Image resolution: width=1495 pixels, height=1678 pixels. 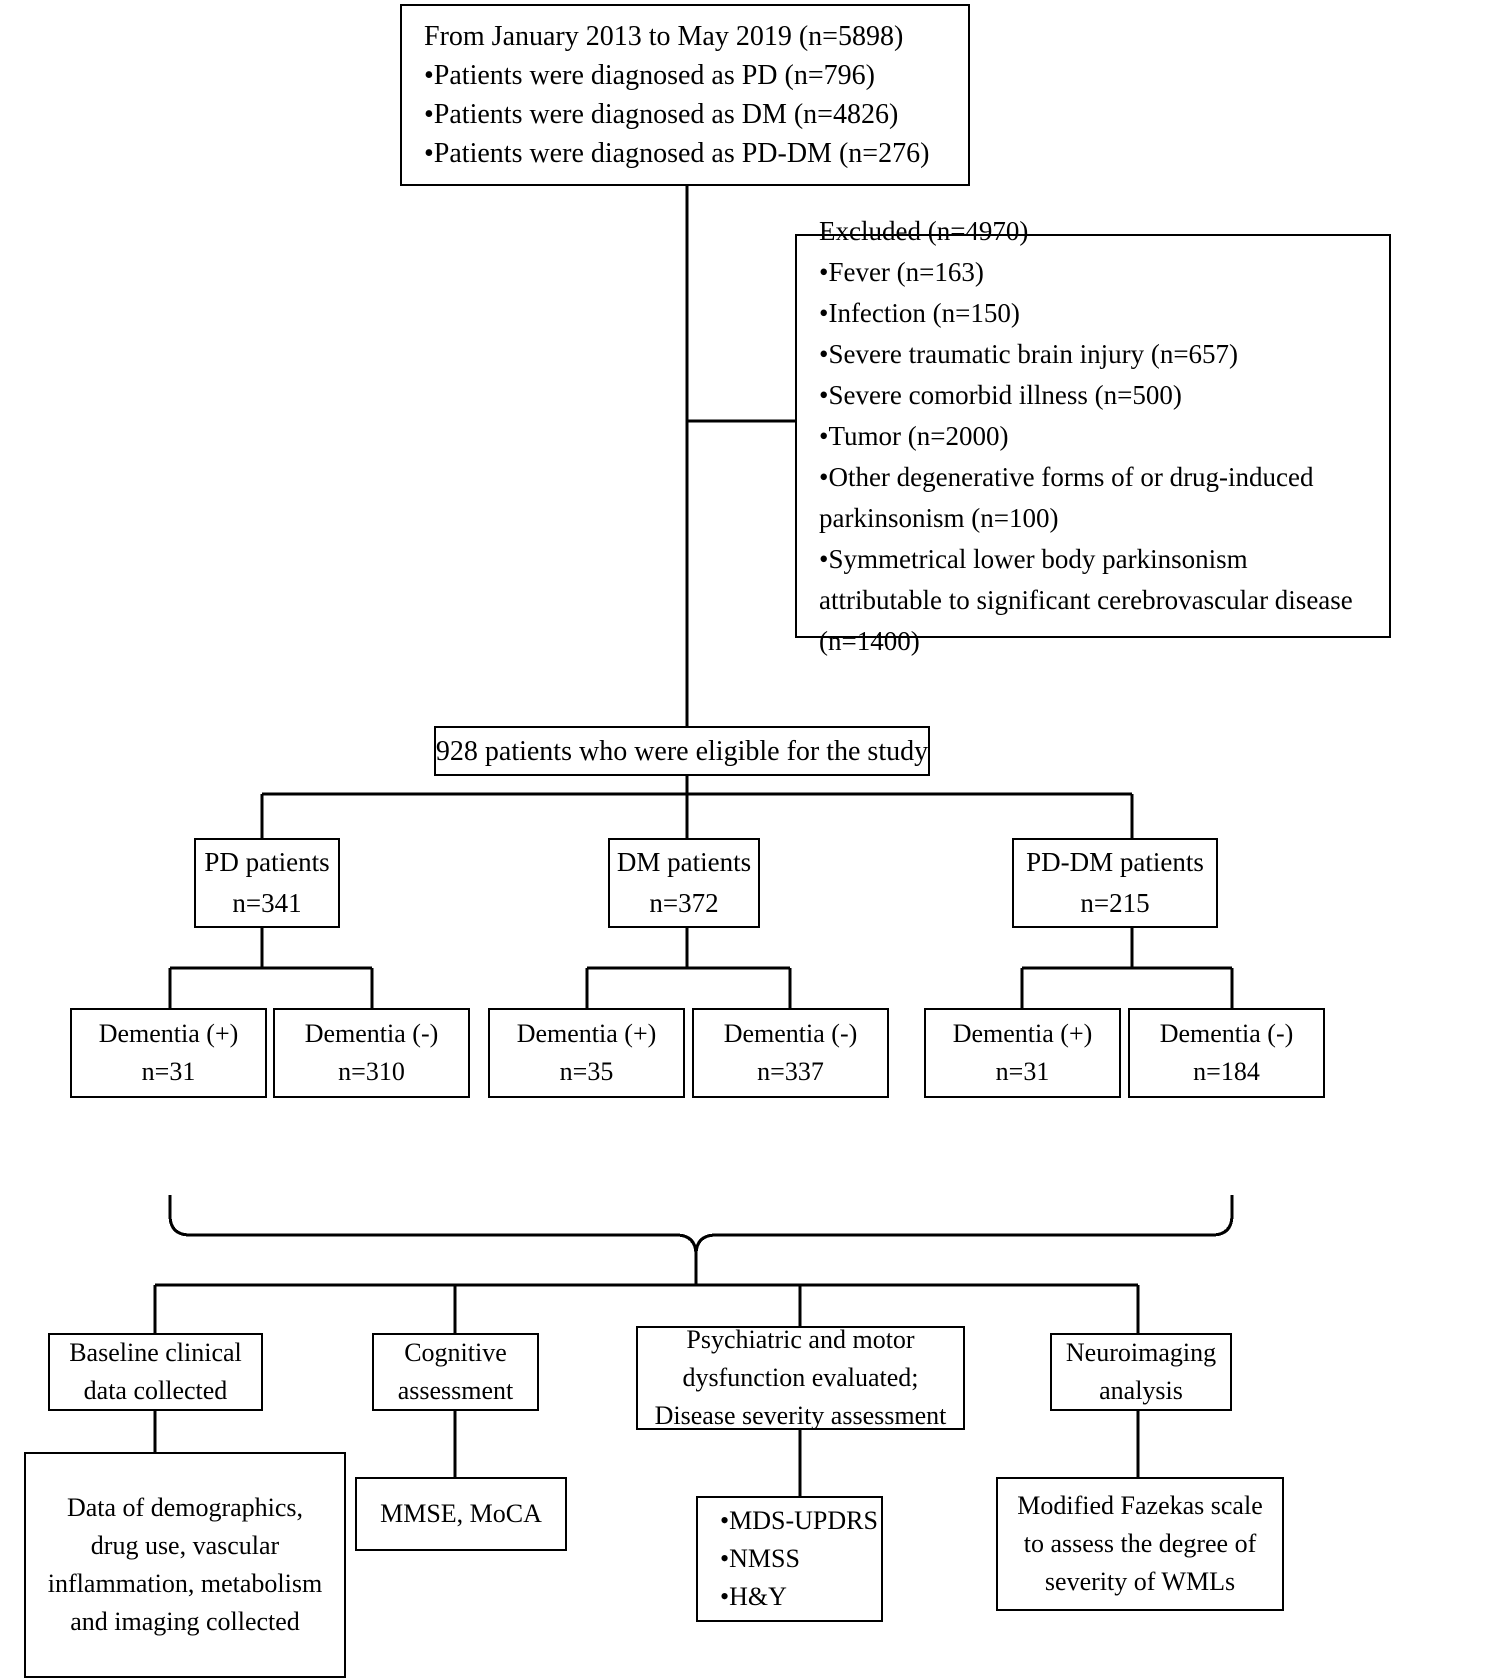 I want to click on dementia-pd-positive-label: Dementia (+), so click(x=168, y=1033).